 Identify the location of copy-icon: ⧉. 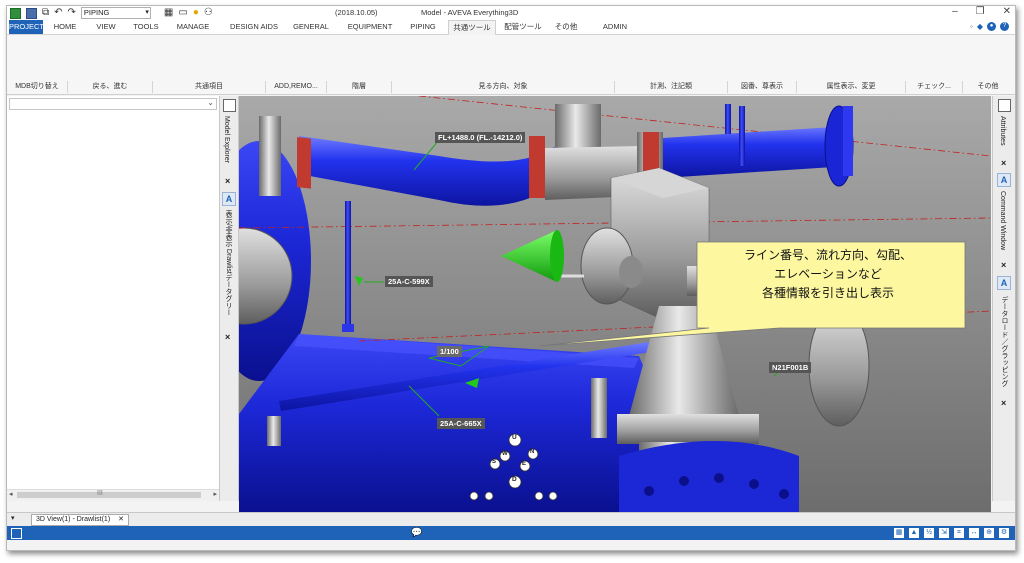
(45, 13).